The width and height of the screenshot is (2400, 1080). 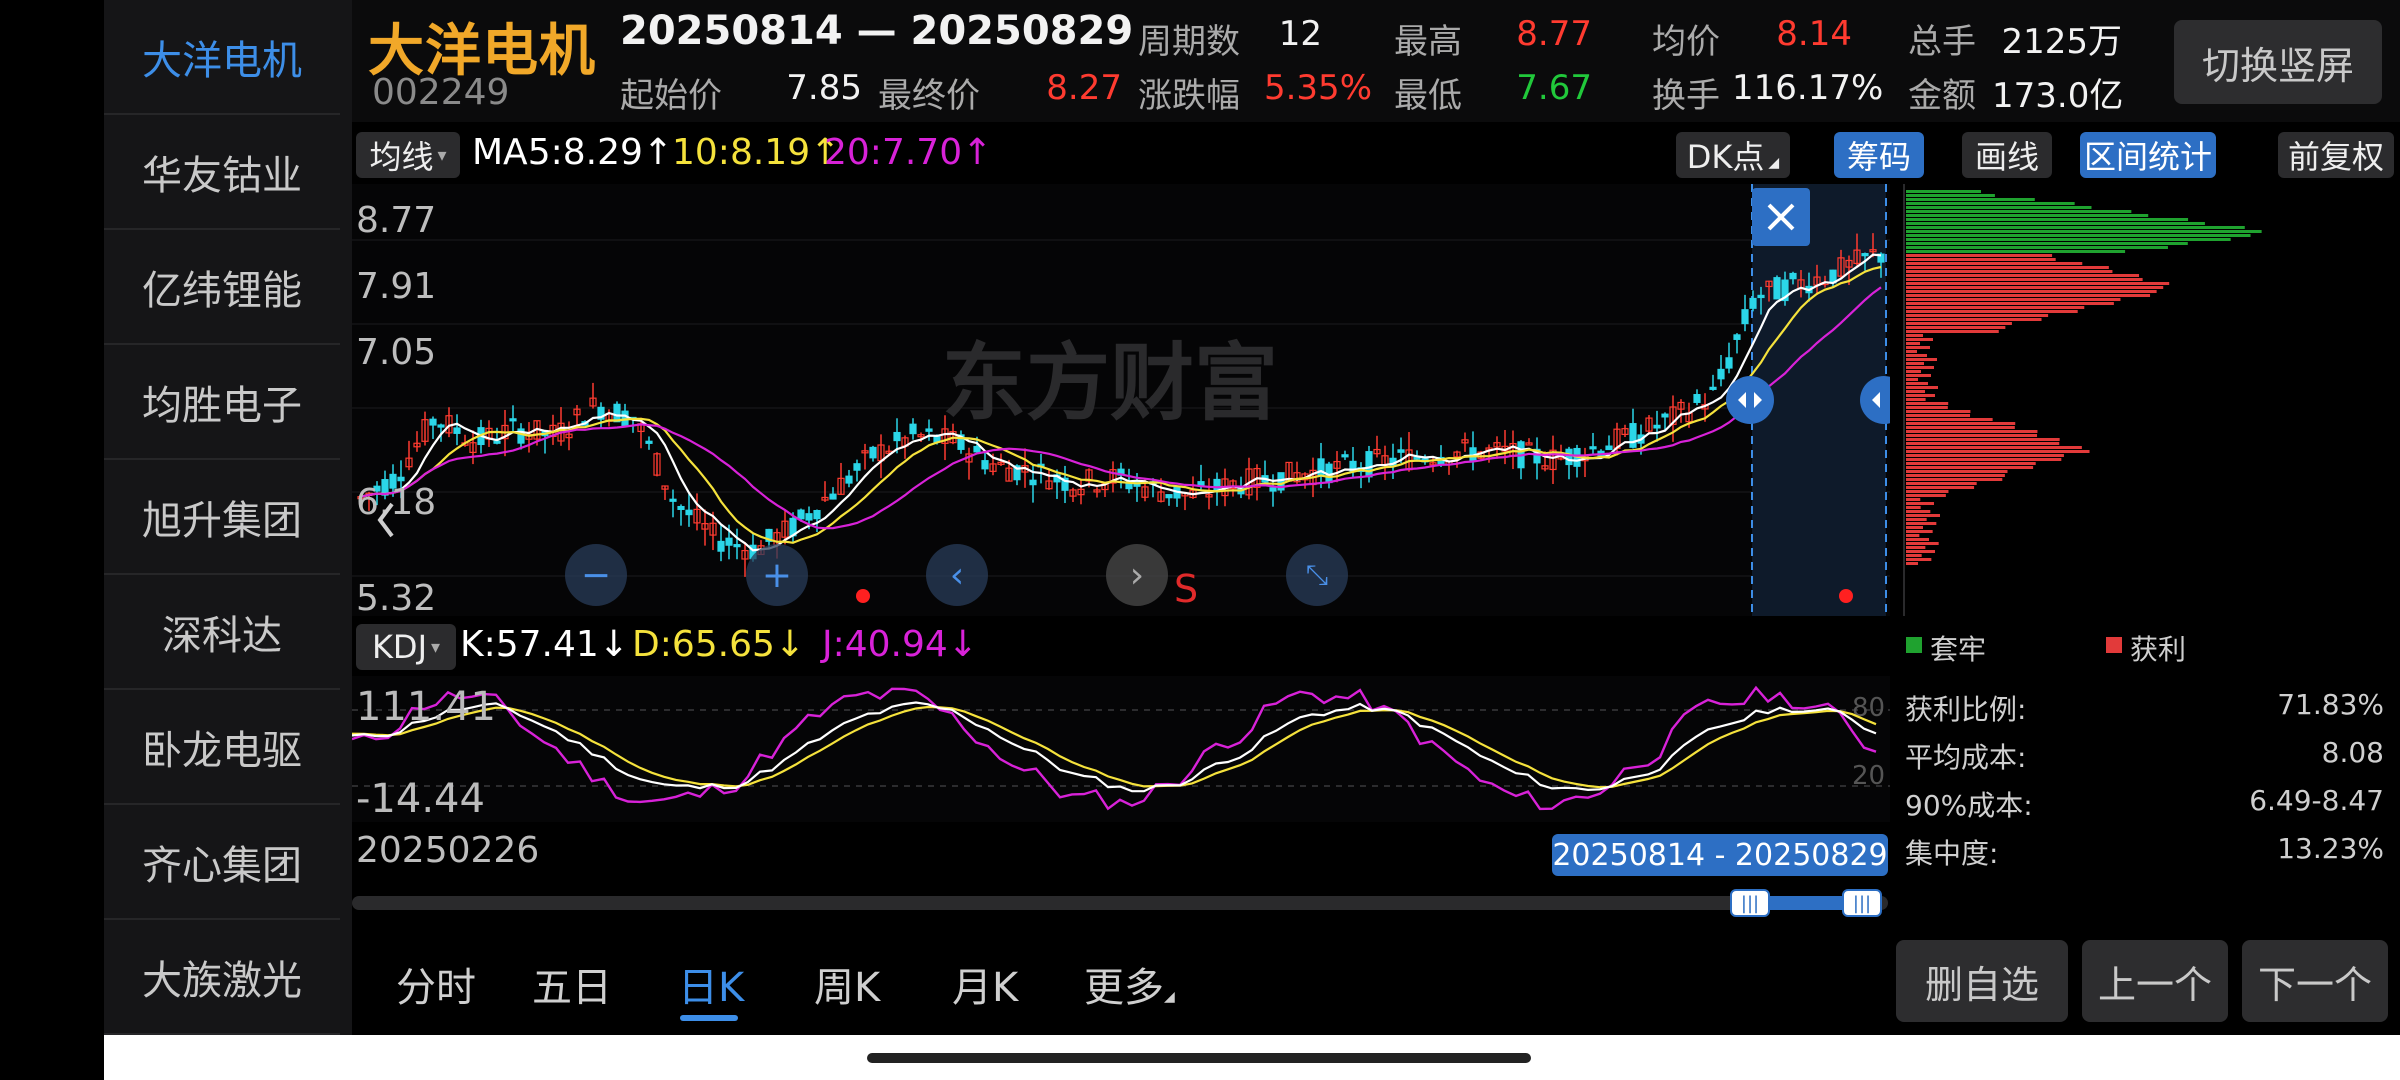 What do you see at coordinates (1750, 903) in the screenshot?
I see `timeline-left-handle: |||` at bounding box center [1750, 903].